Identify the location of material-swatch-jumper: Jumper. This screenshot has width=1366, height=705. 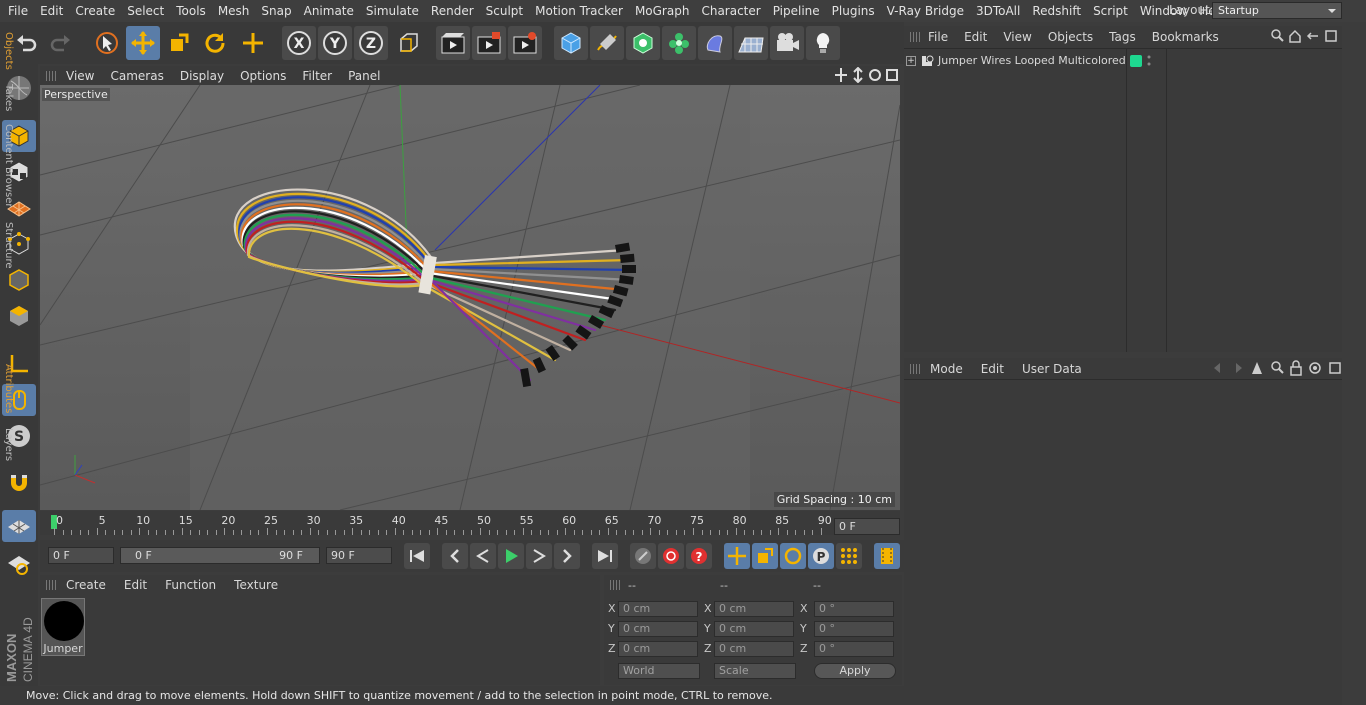
(63, 627).